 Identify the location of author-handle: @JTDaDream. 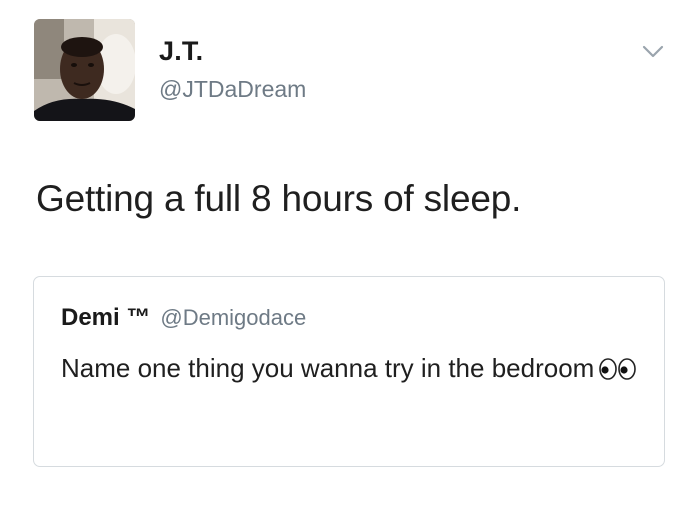
(232, 89).